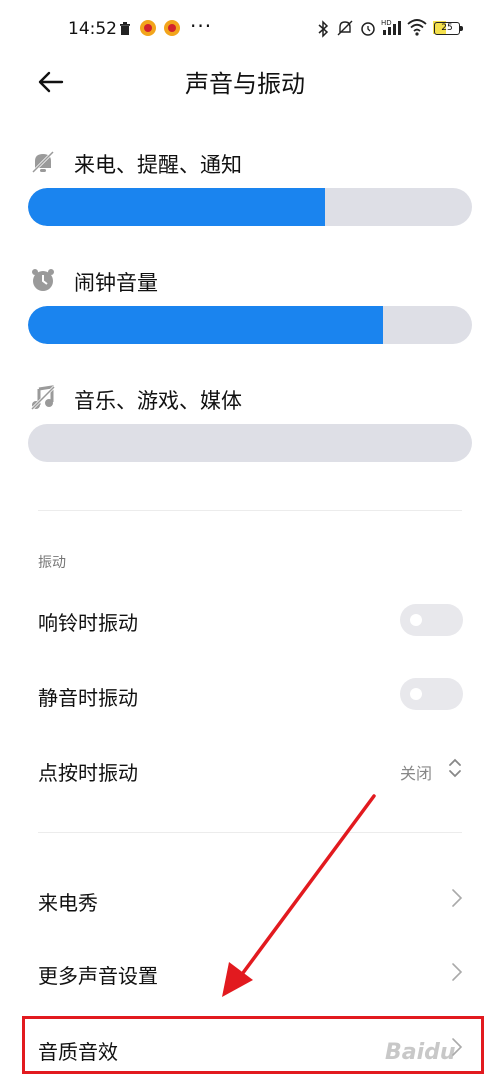  Describe the element at coordinates (420, 1052) in the screenshot. I see `watermark-logo: Baidu` at that location.